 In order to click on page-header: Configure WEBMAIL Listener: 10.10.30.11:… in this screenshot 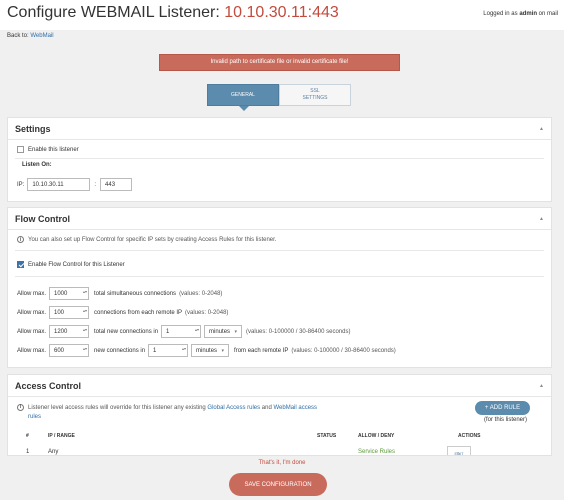, I will do `click(282, 15)`.